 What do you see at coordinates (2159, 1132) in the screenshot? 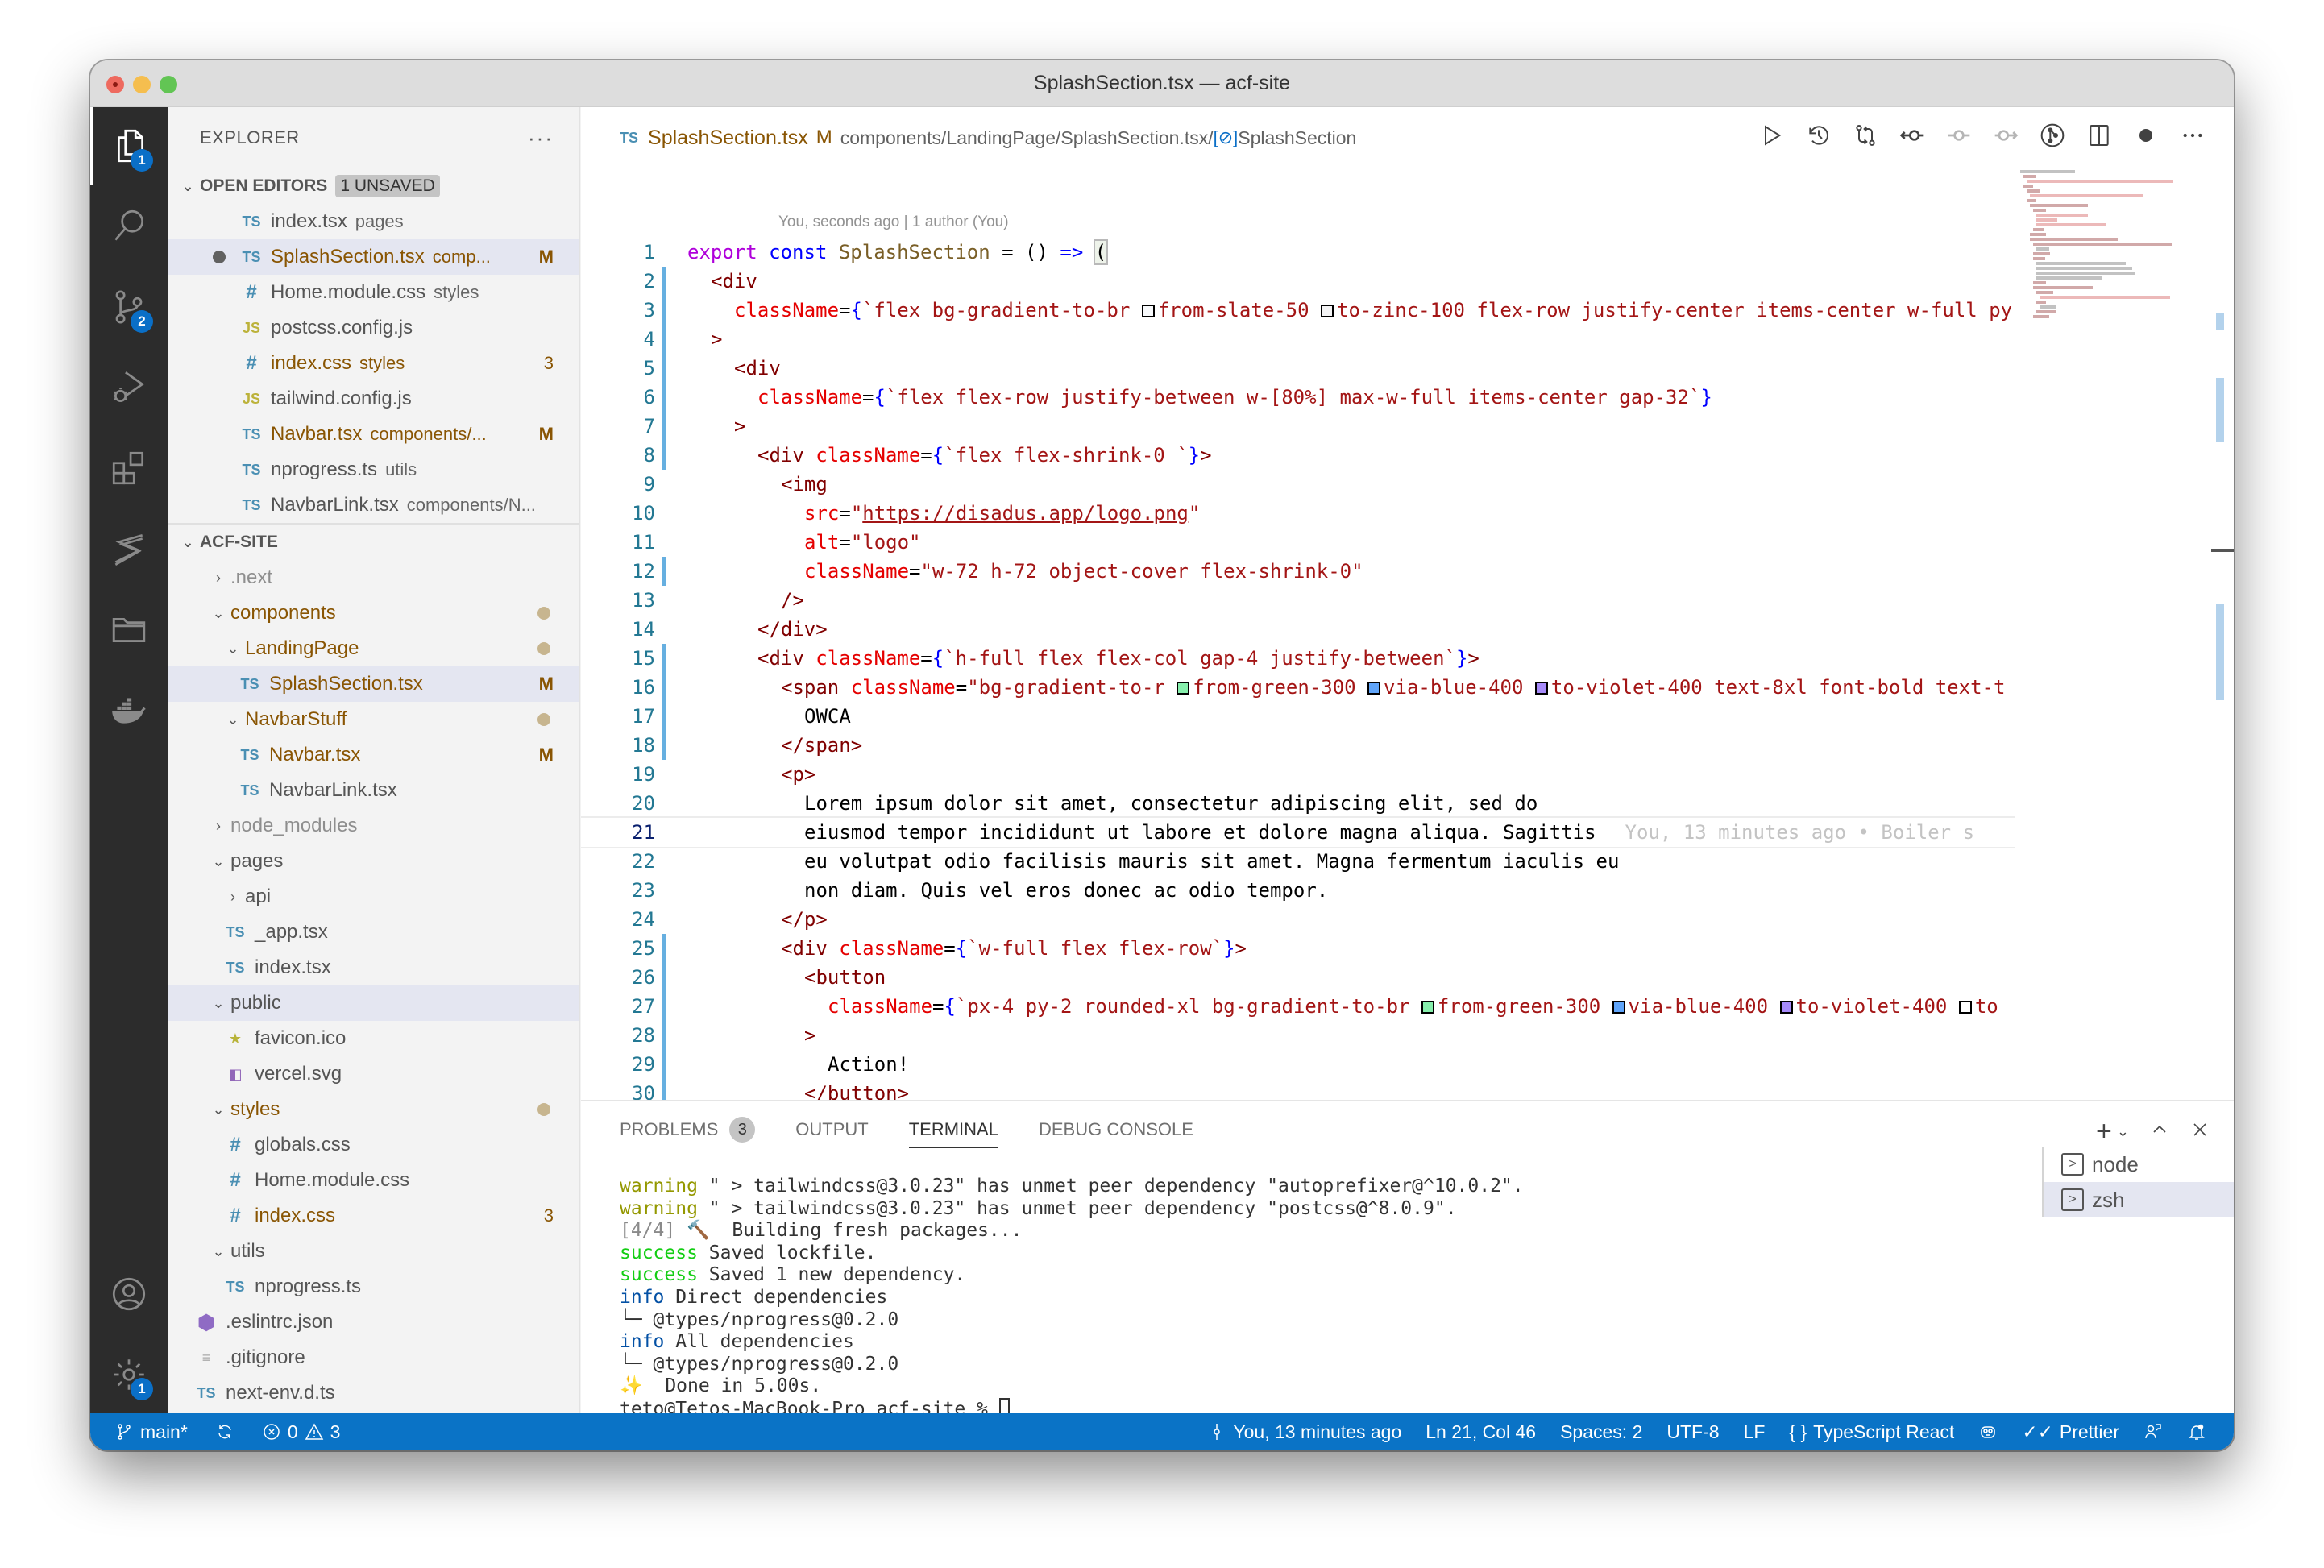
I see `maximize-panel-button` at bounding box center [2159, 1132].